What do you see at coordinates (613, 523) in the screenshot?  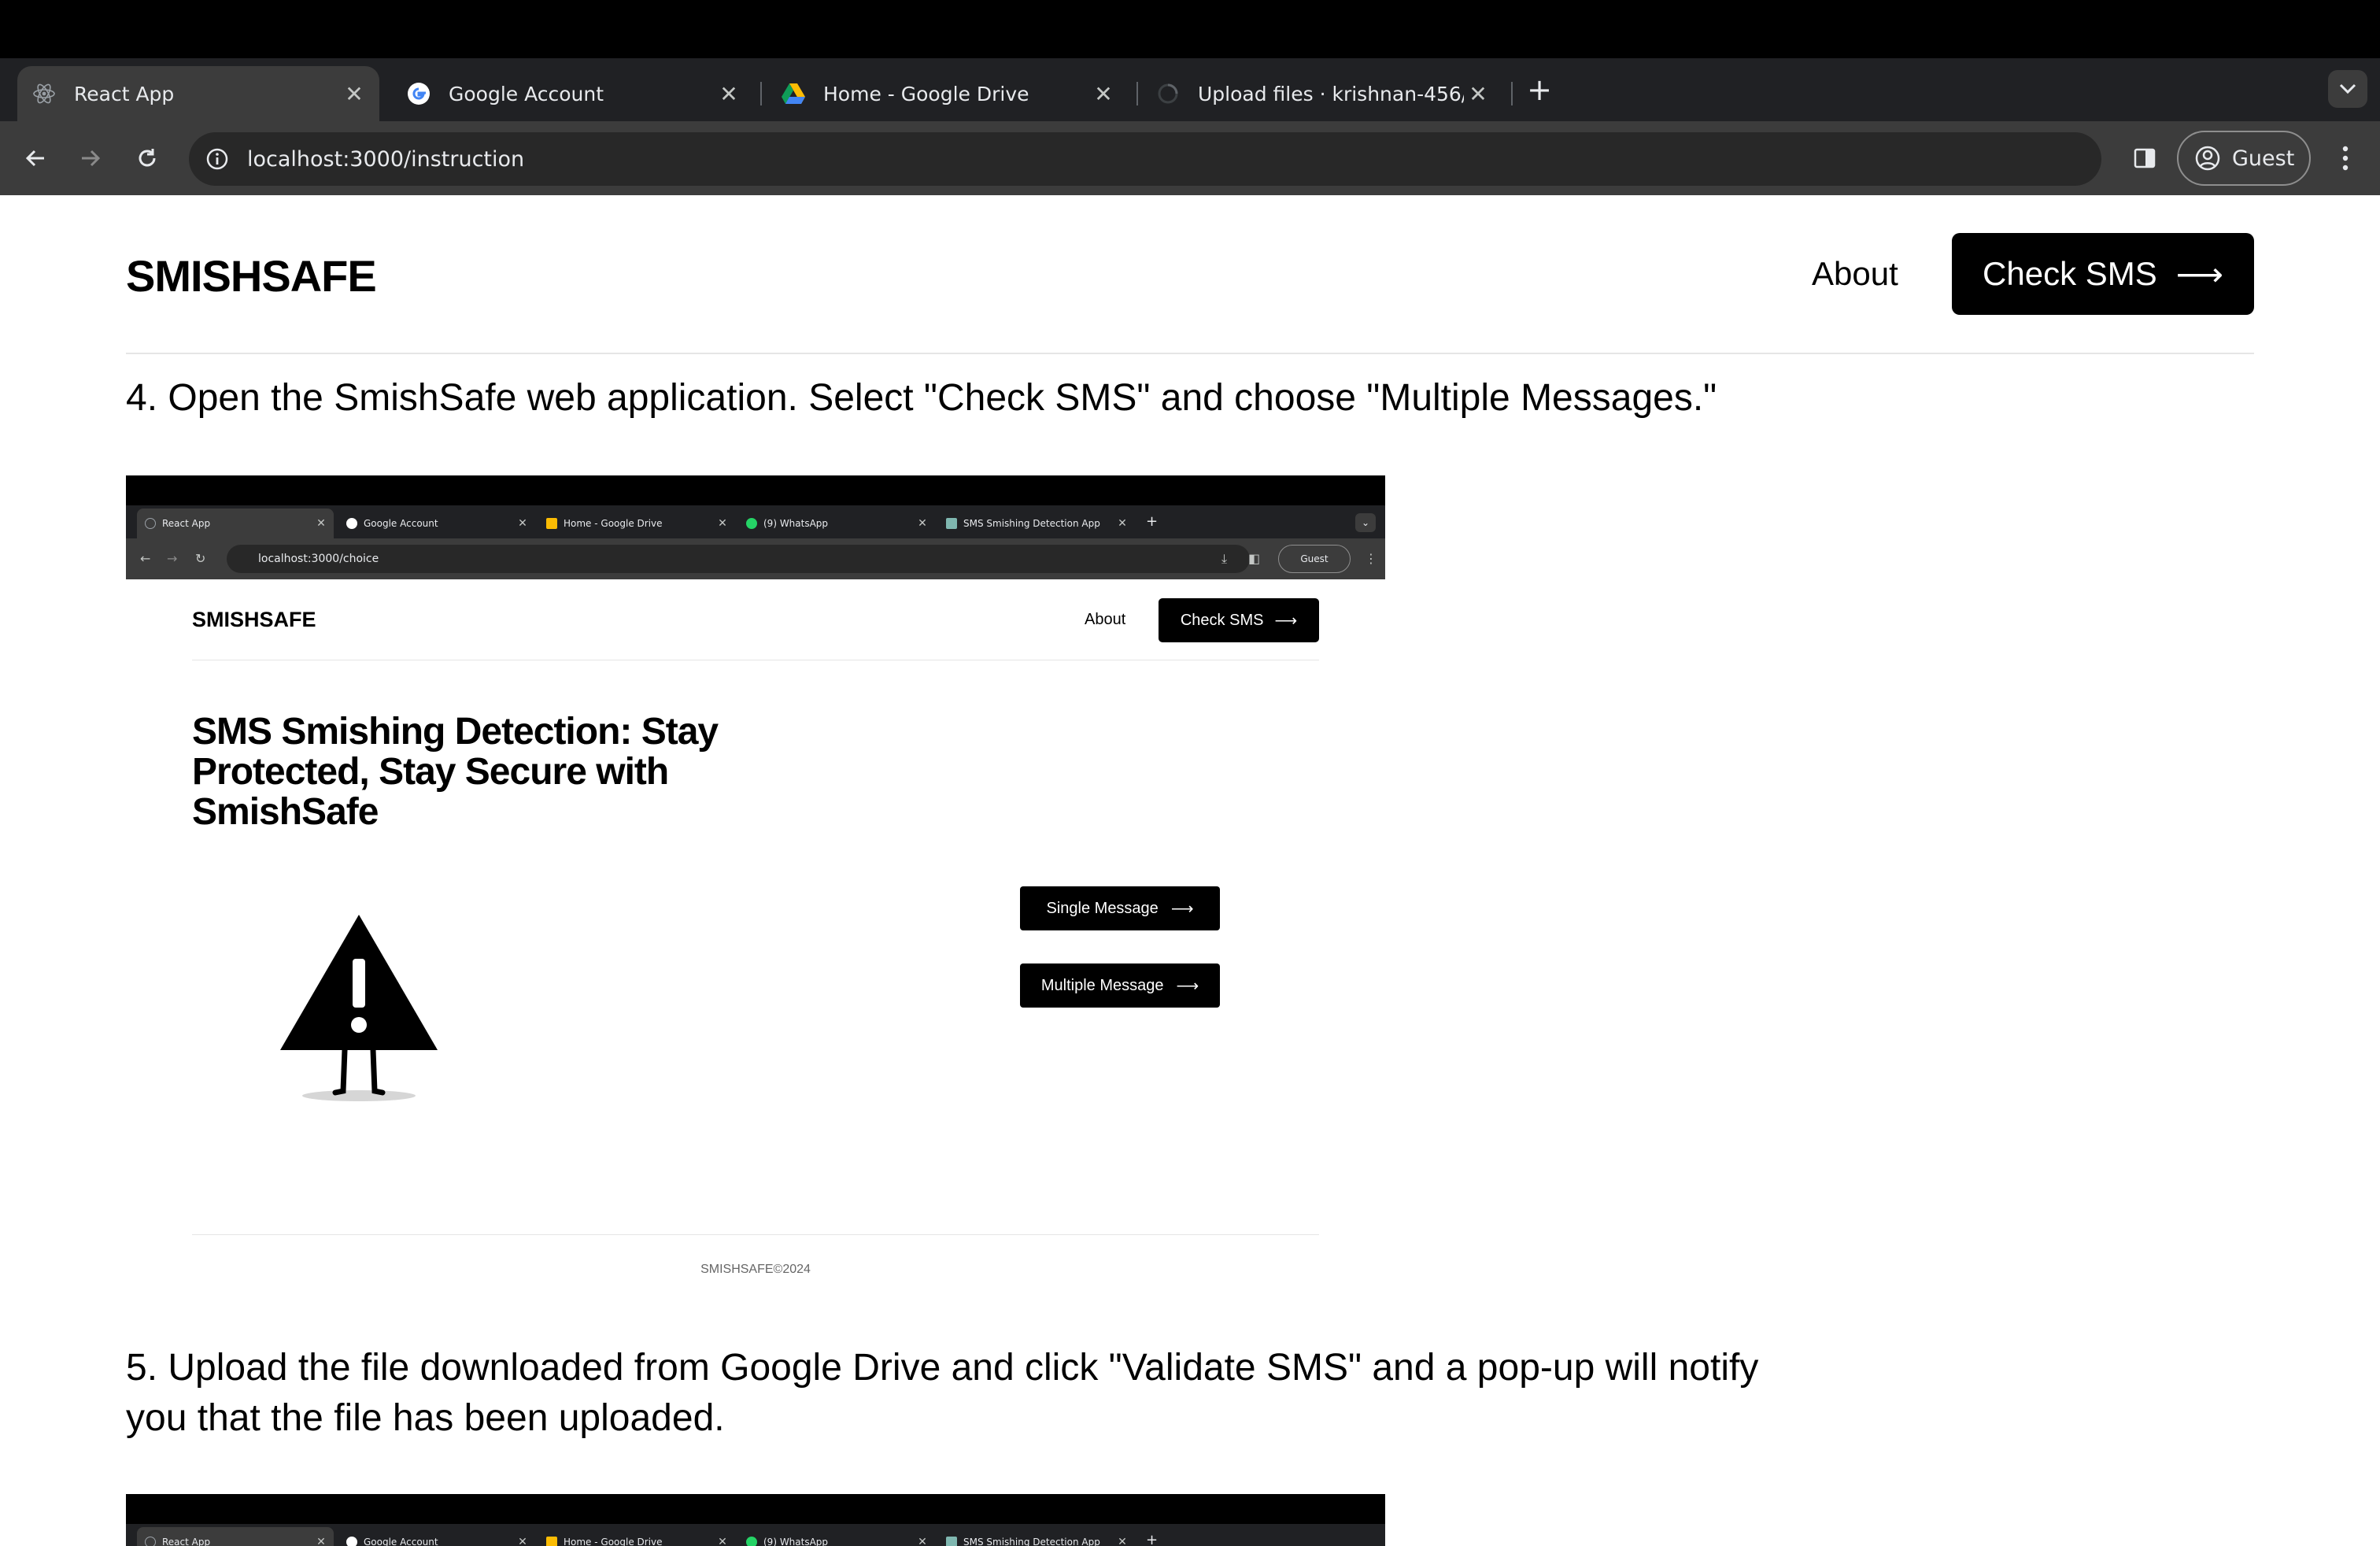 I see `screenshot-tab-title: Home - Google Drive` at bounding box center [613, 523].